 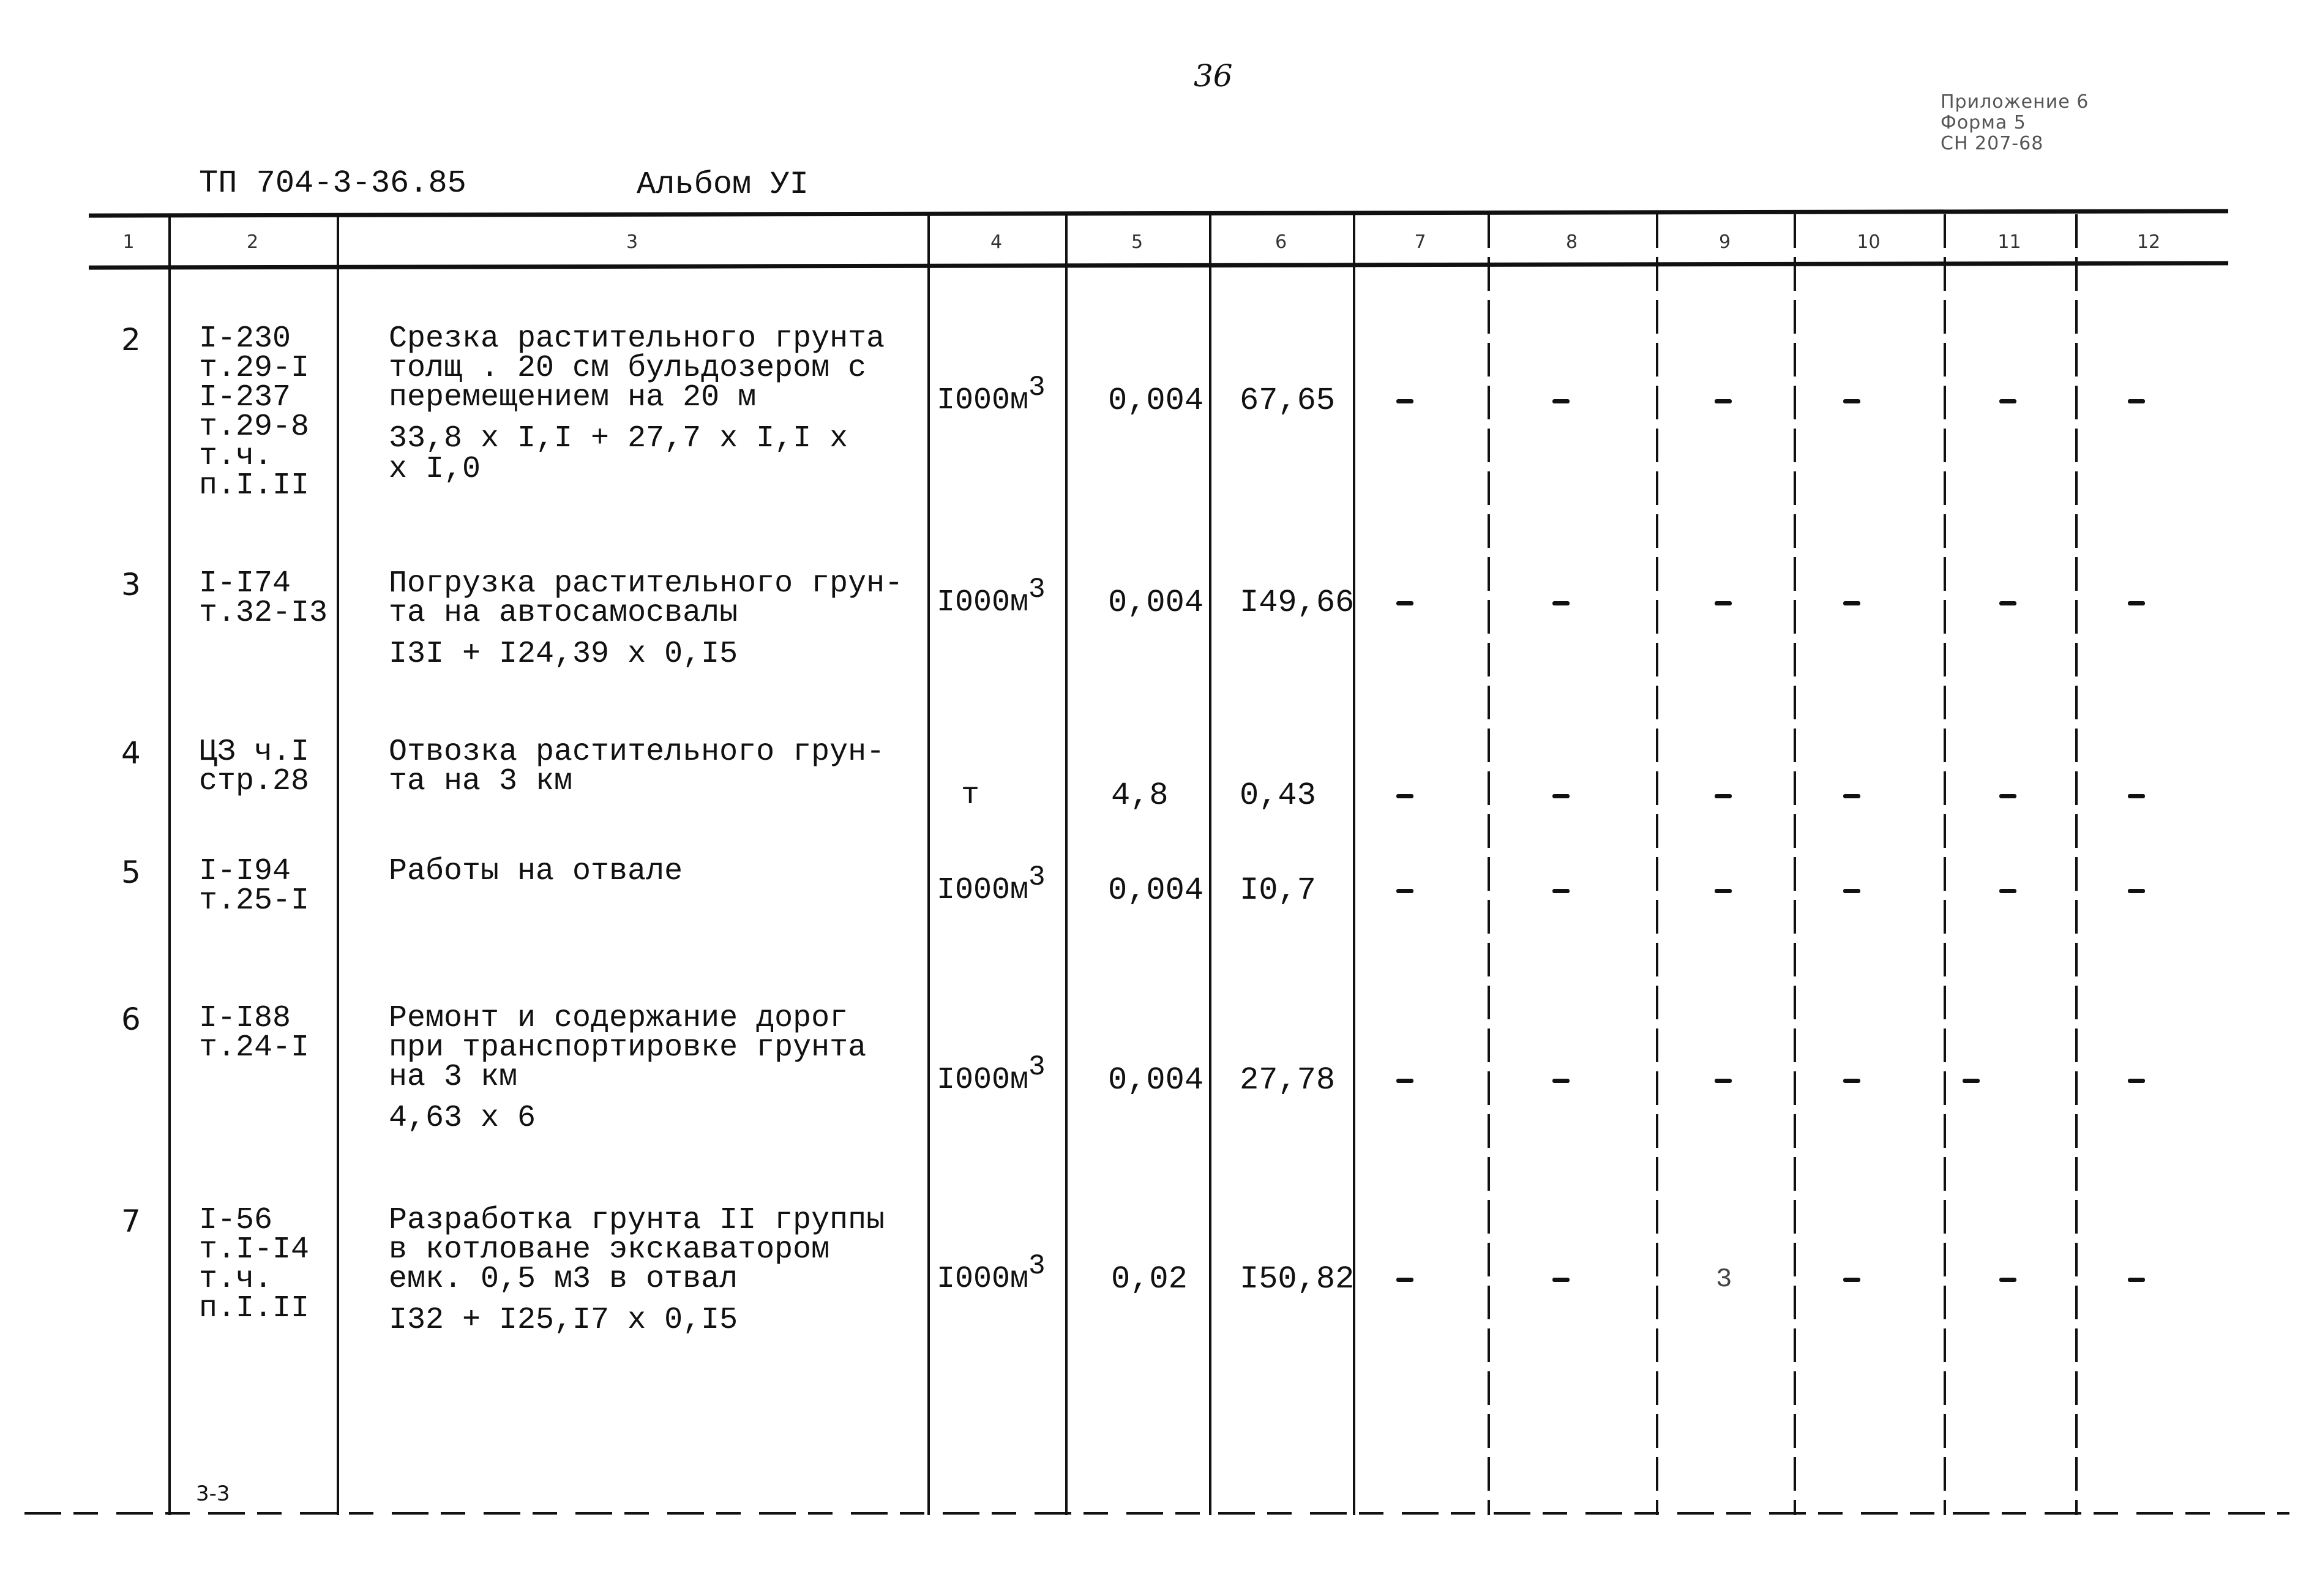 What do you see at coordinates (1571, 242) in the screenshot?
I see `column-header: 8` at bounding box center [1571, 242].